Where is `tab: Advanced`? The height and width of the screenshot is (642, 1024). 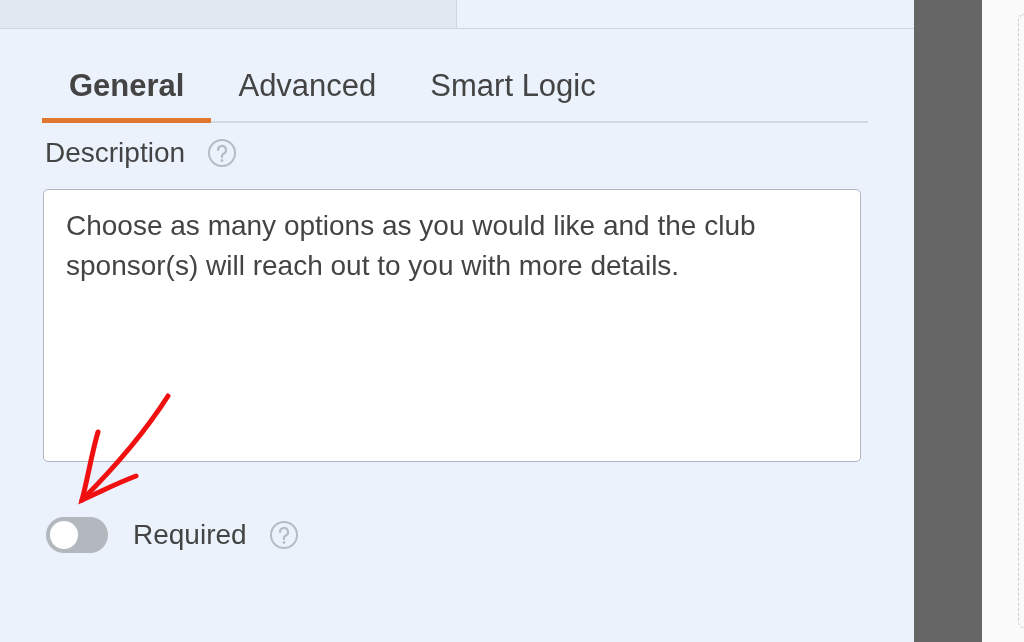 tab: Advanced is located at coordinates (307, 90).